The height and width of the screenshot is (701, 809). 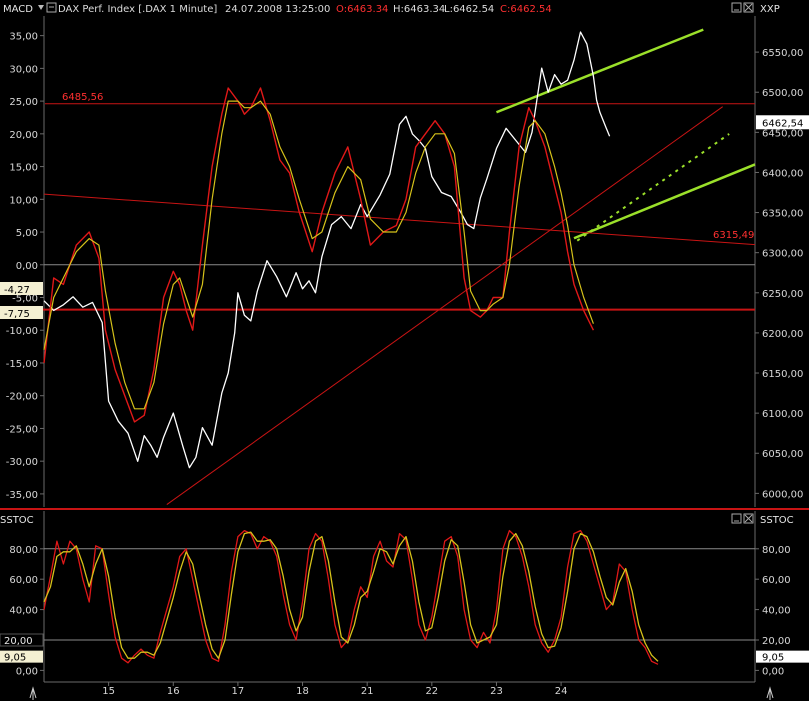 What do you see at coordinates (22, 495) in the screenshot?
I see `macd-tick-label: -35,00` at bounding box center [22, 495].